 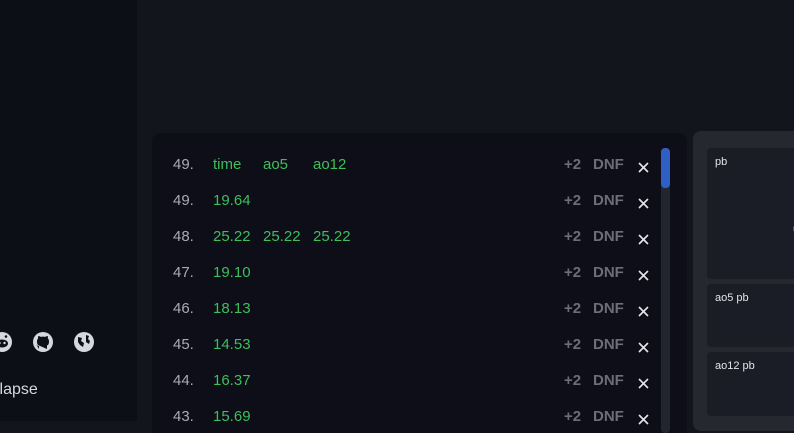 What do you see at coordinates (232, 416) in the screenshot?
I see `solve-time: 15.69` at bounding box center [232, 416].